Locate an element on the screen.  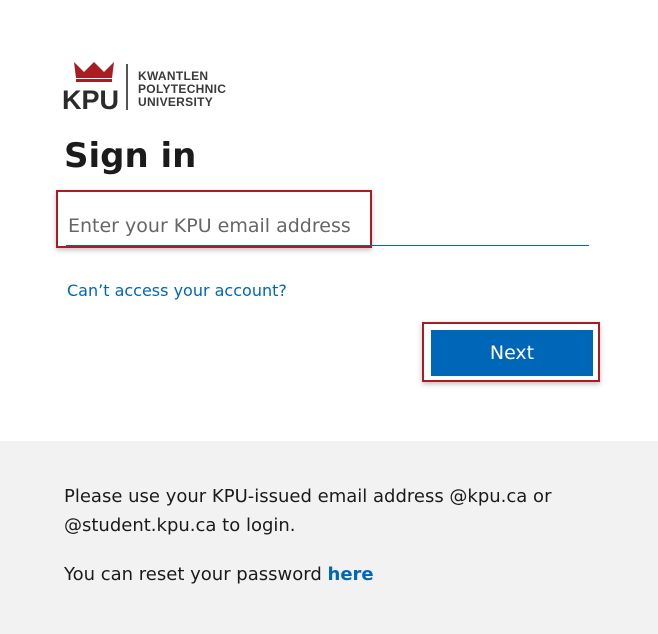
page-title: Sign in is located at coordinates (130, 156).